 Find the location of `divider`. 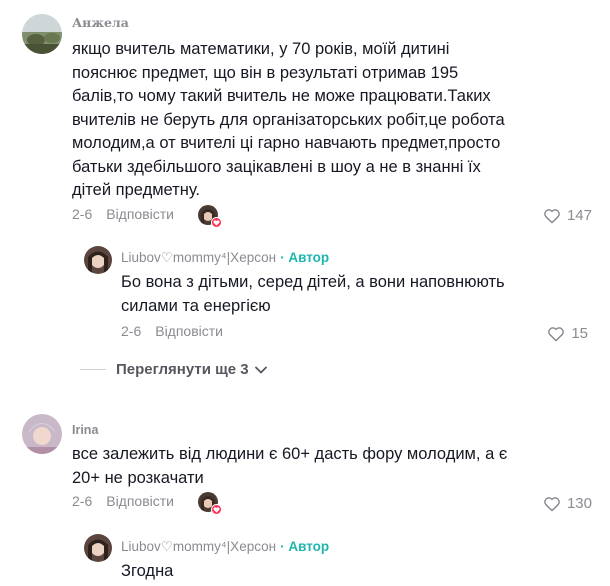

divider is located at coordinates (93, 369).